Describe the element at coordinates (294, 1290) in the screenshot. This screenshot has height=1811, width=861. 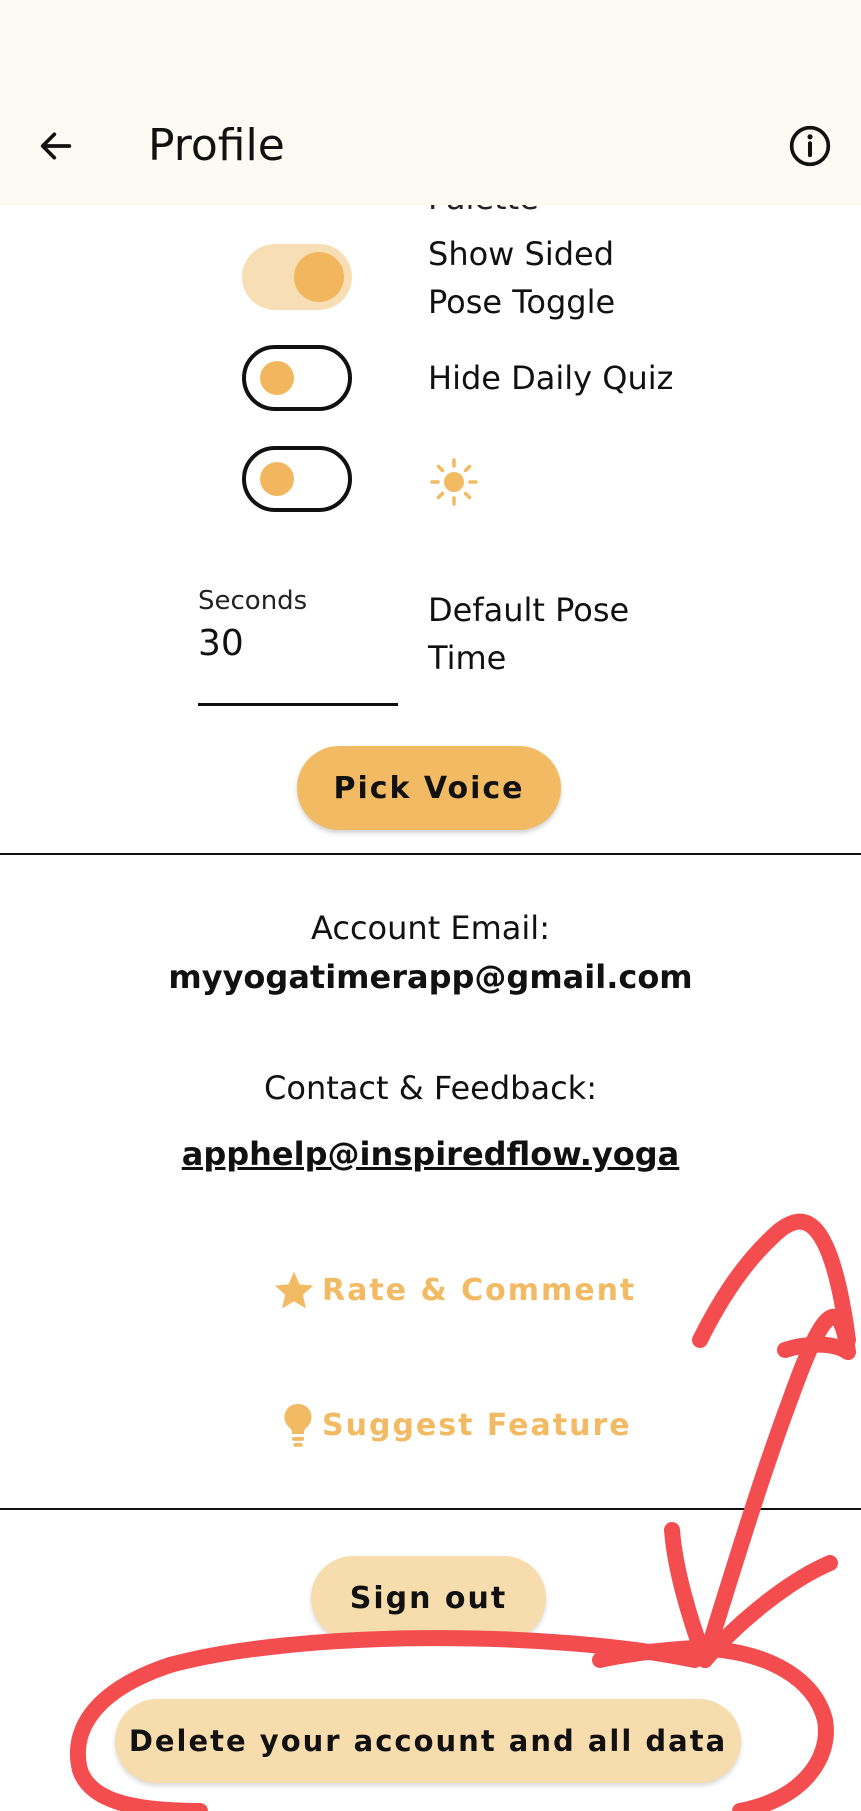
I see `star-icon` at that location.